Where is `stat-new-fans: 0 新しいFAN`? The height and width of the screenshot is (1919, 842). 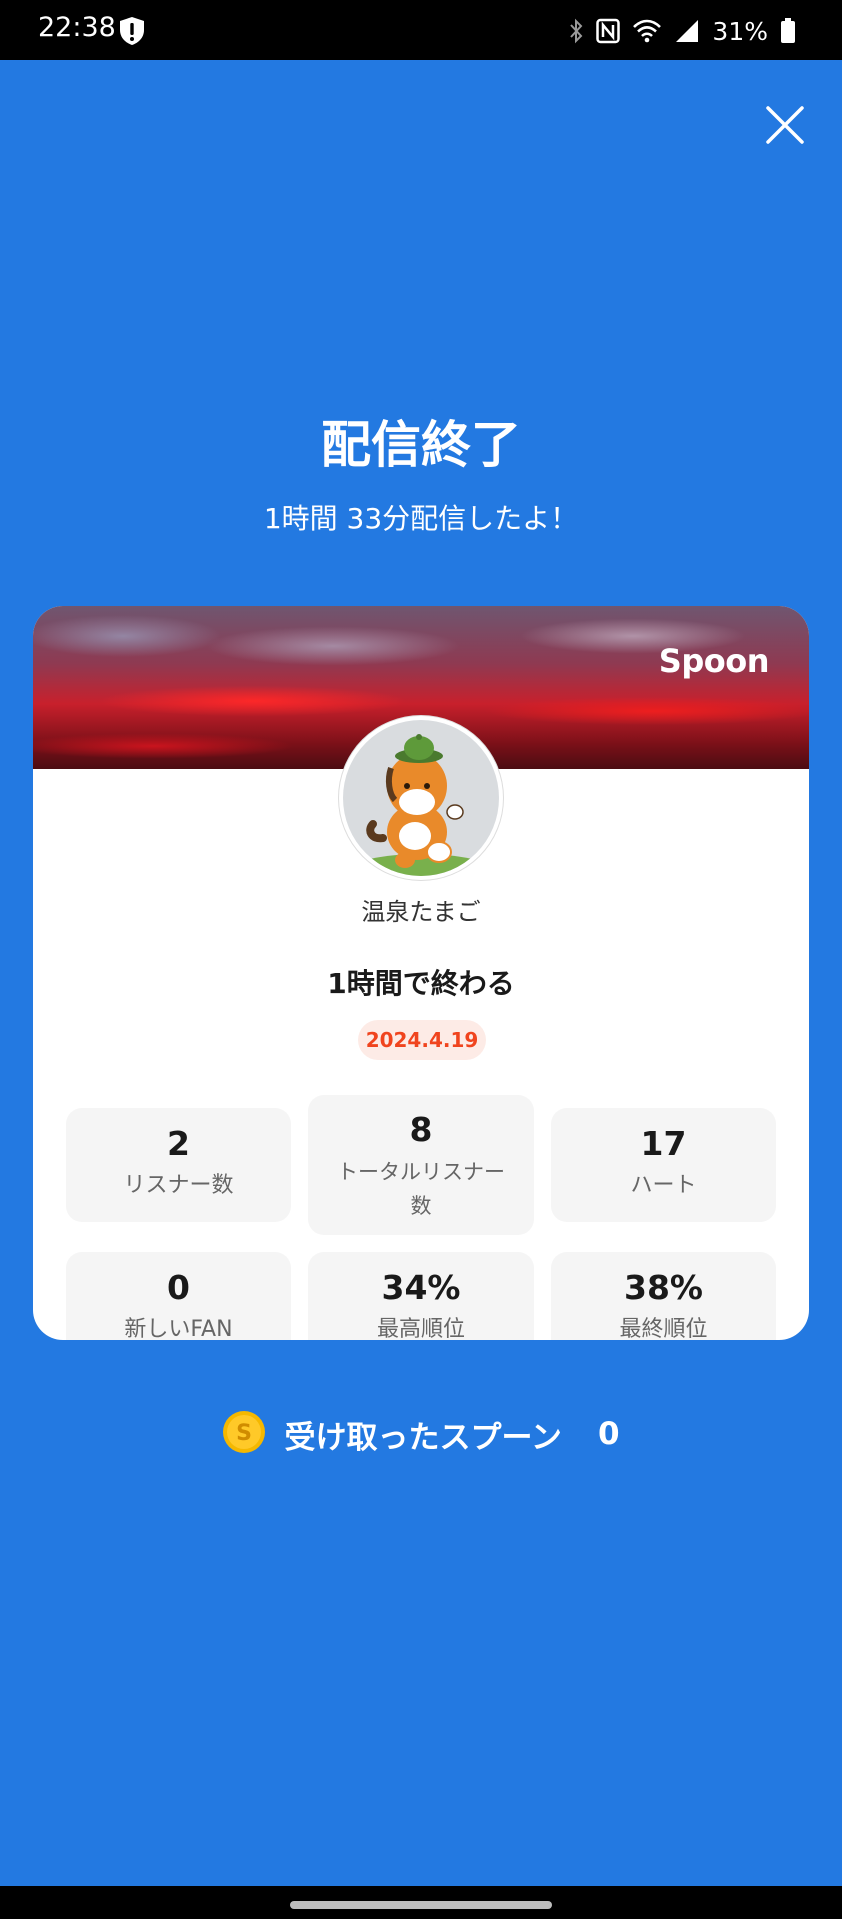 stat-new-fans: 0 新しいFAN is located at coordinates (178, 1296).